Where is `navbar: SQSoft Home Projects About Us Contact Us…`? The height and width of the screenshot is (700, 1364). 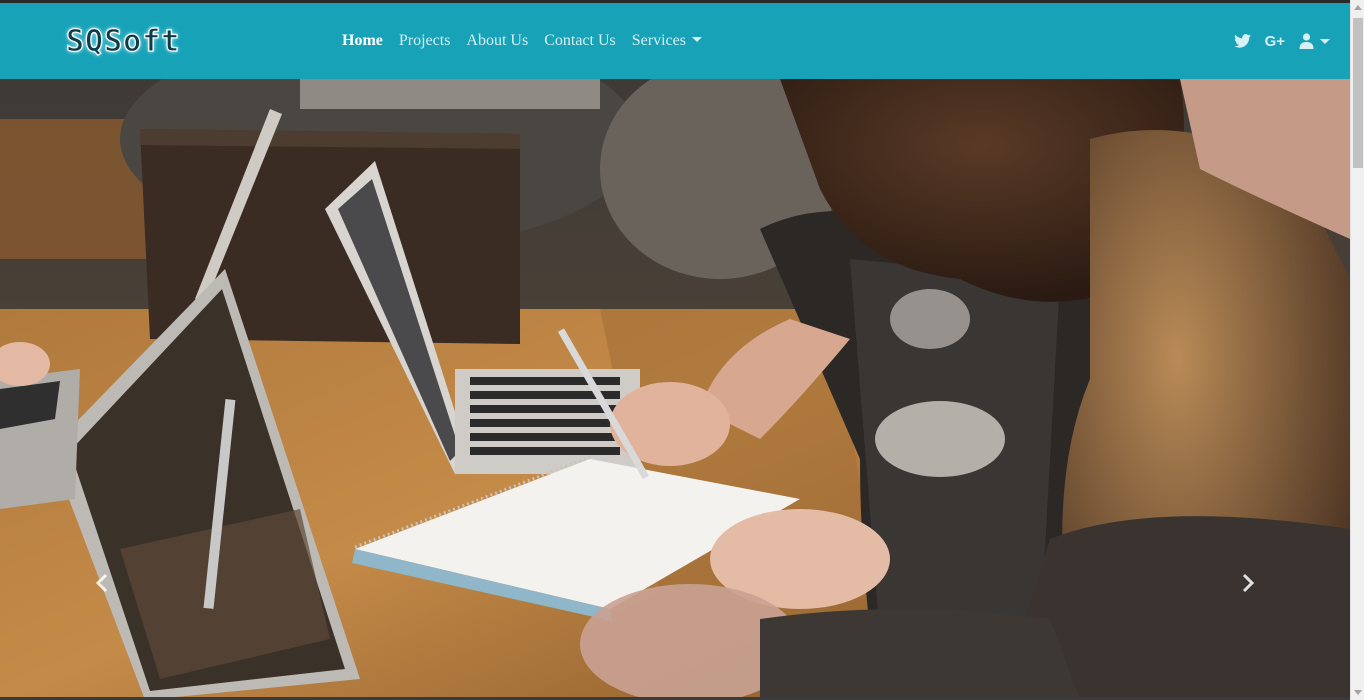
navbar: SQSoft Home Projects About Us Contact Us… is located at coordinates (675, 41).